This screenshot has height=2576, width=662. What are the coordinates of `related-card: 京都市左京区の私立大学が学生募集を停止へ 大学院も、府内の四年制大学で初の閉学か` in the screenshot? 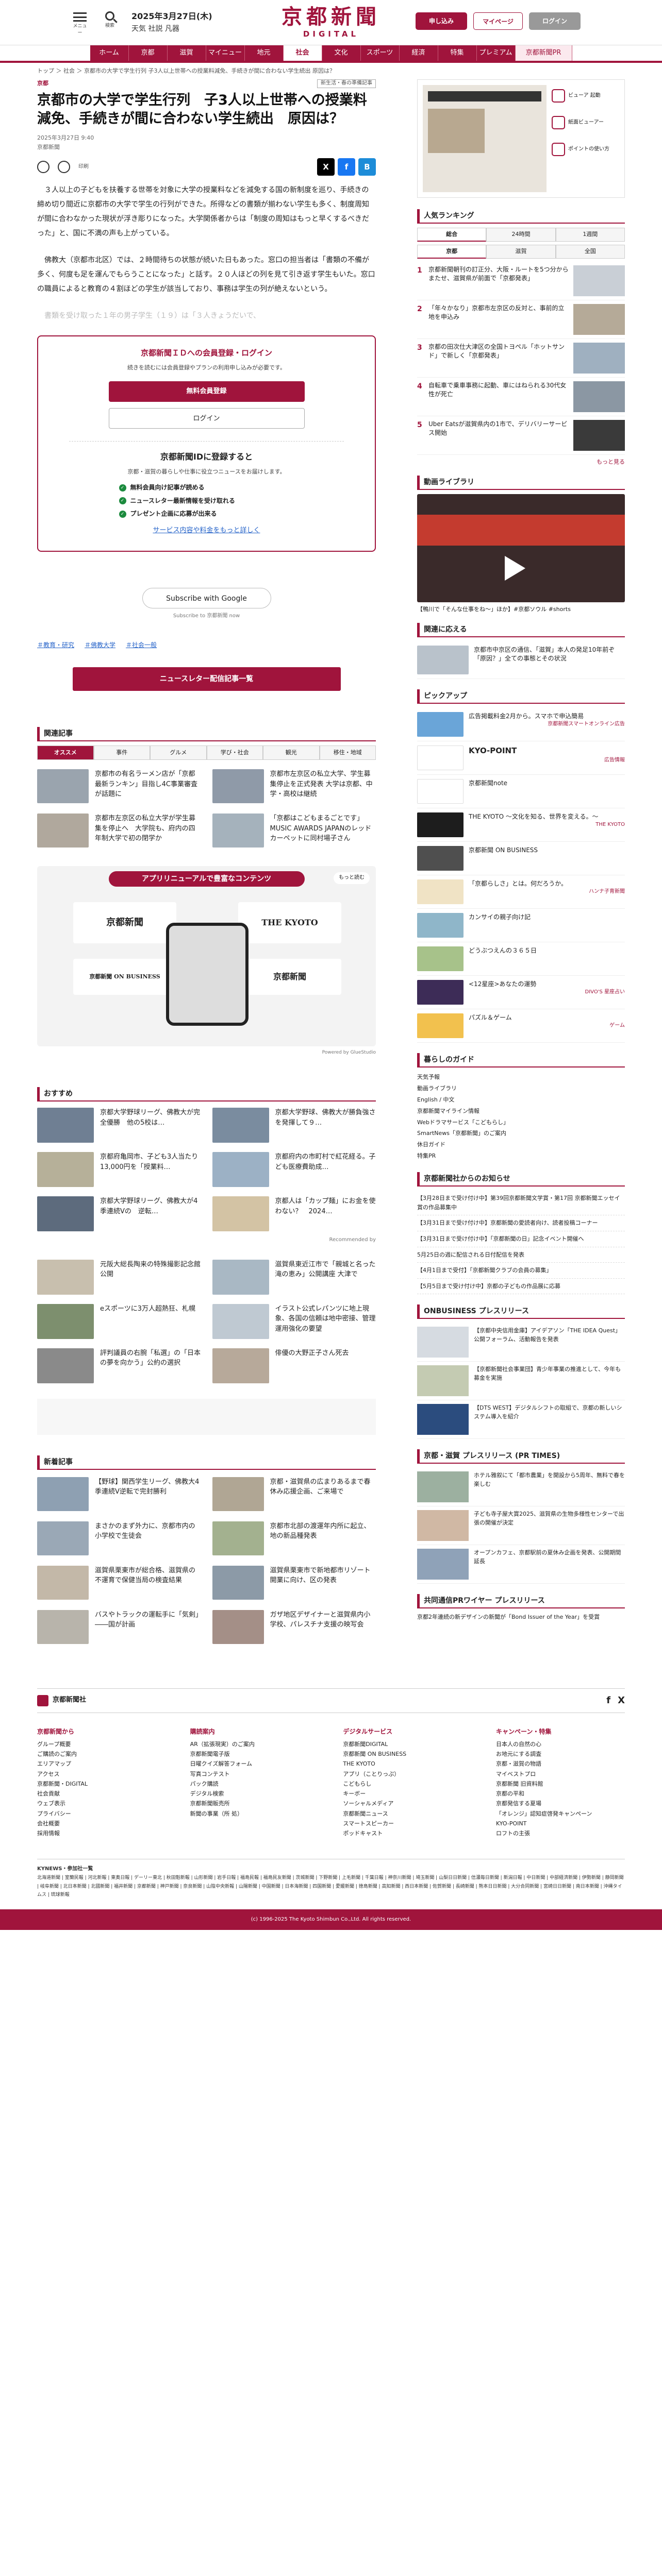 It's located at (119, 831).